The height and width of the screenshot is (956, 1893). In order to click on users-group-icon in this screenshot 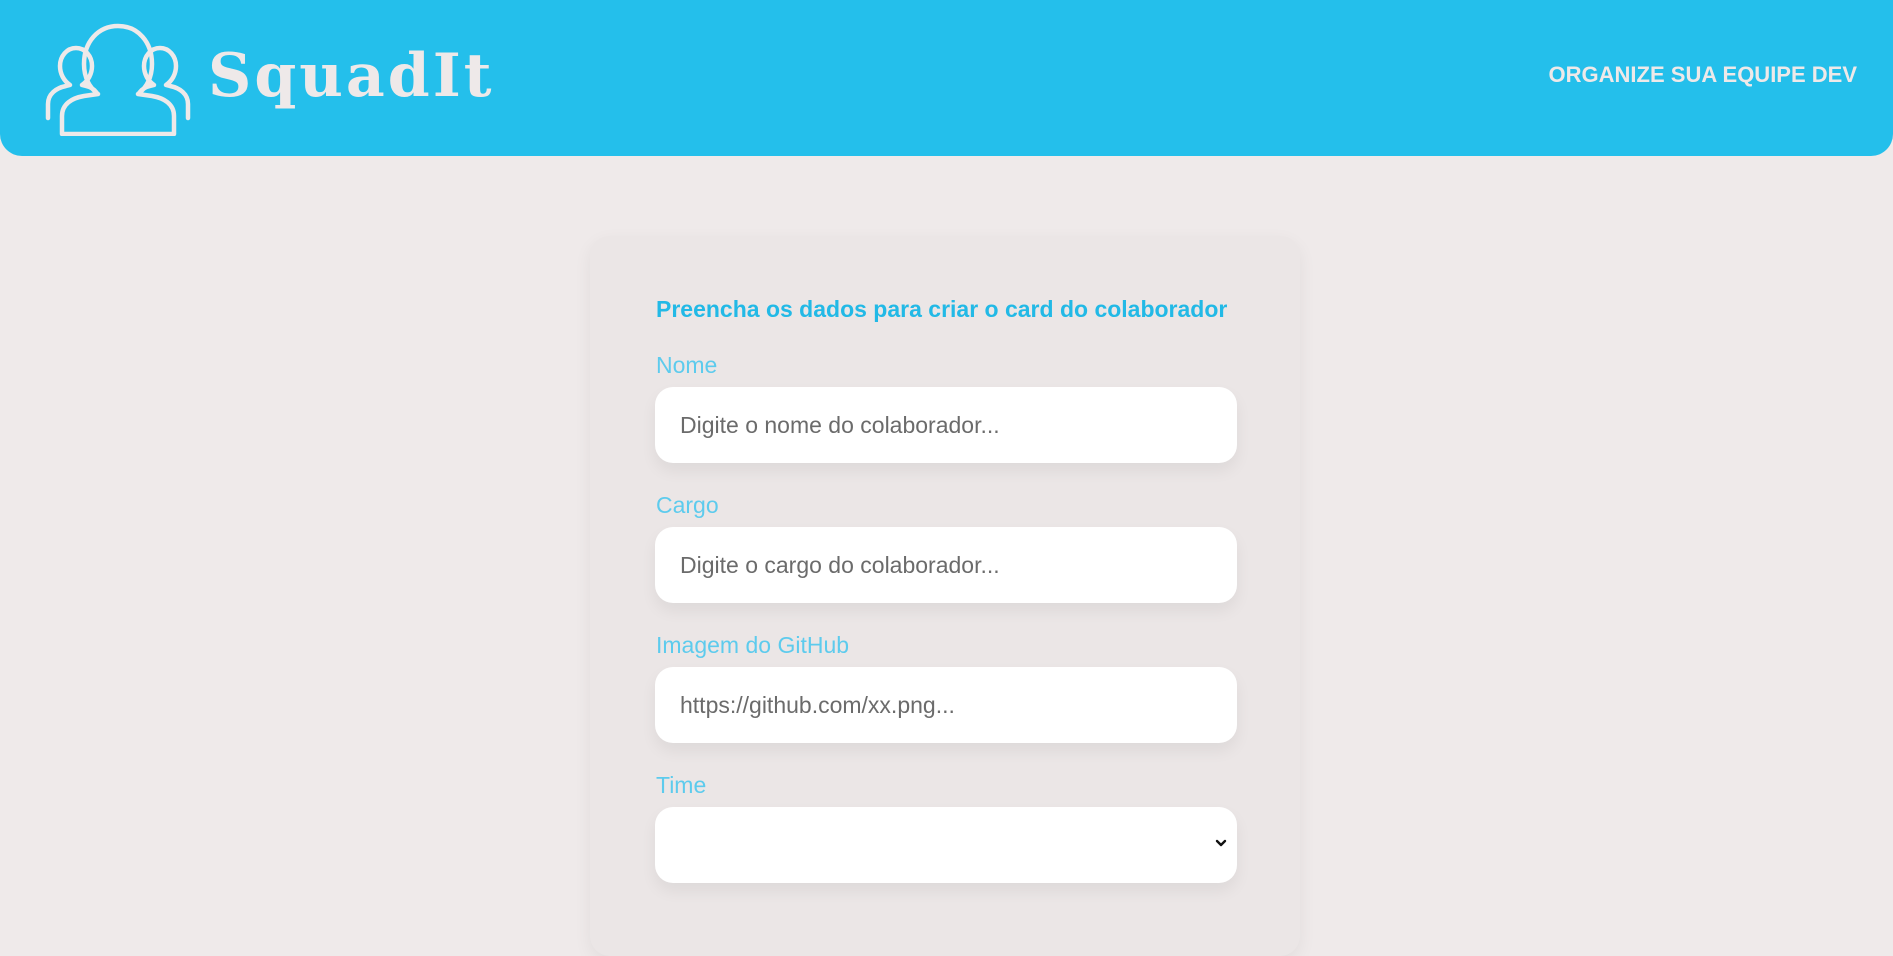, I will do `click(118, 79)`.